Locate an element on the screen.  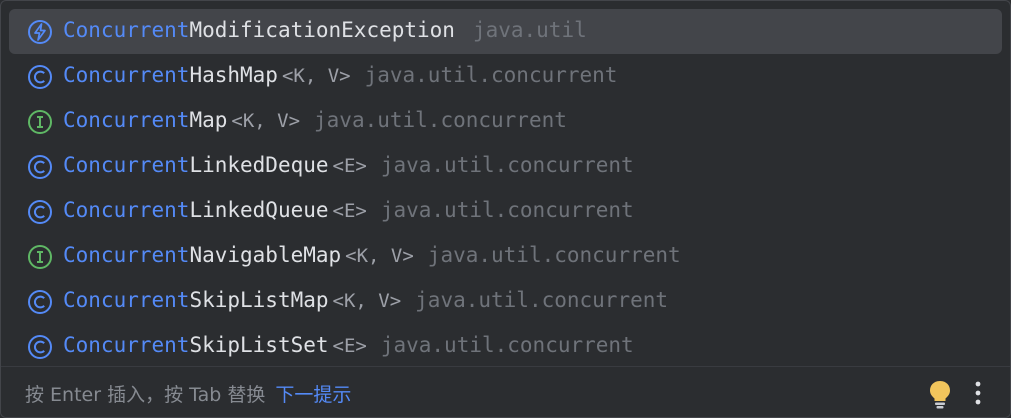
completion-text: ConcurrentMap <K, V> java.util.concurrent is located at coordinates (315, 120).